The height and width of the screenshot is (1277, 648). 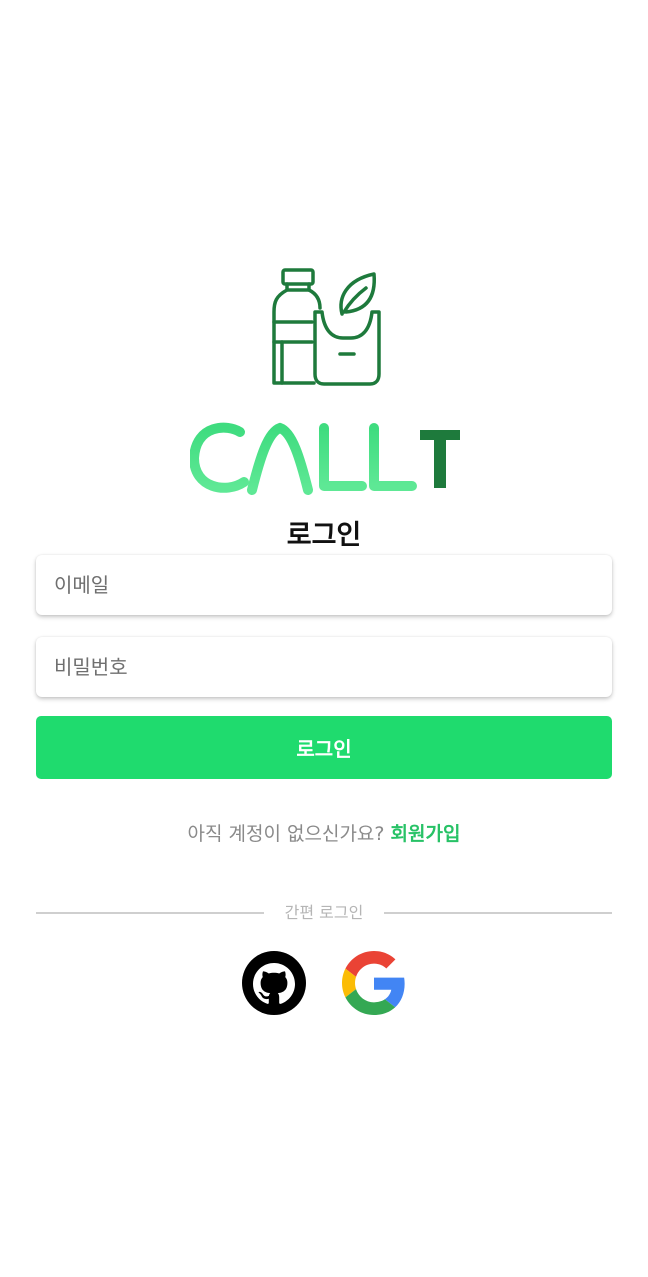 What do you see at coordinates (286, 834) in the screenshot?
I see `signup-prompt-text: 아직 계정이 없으신가요?` at bounding box center [286, 834].